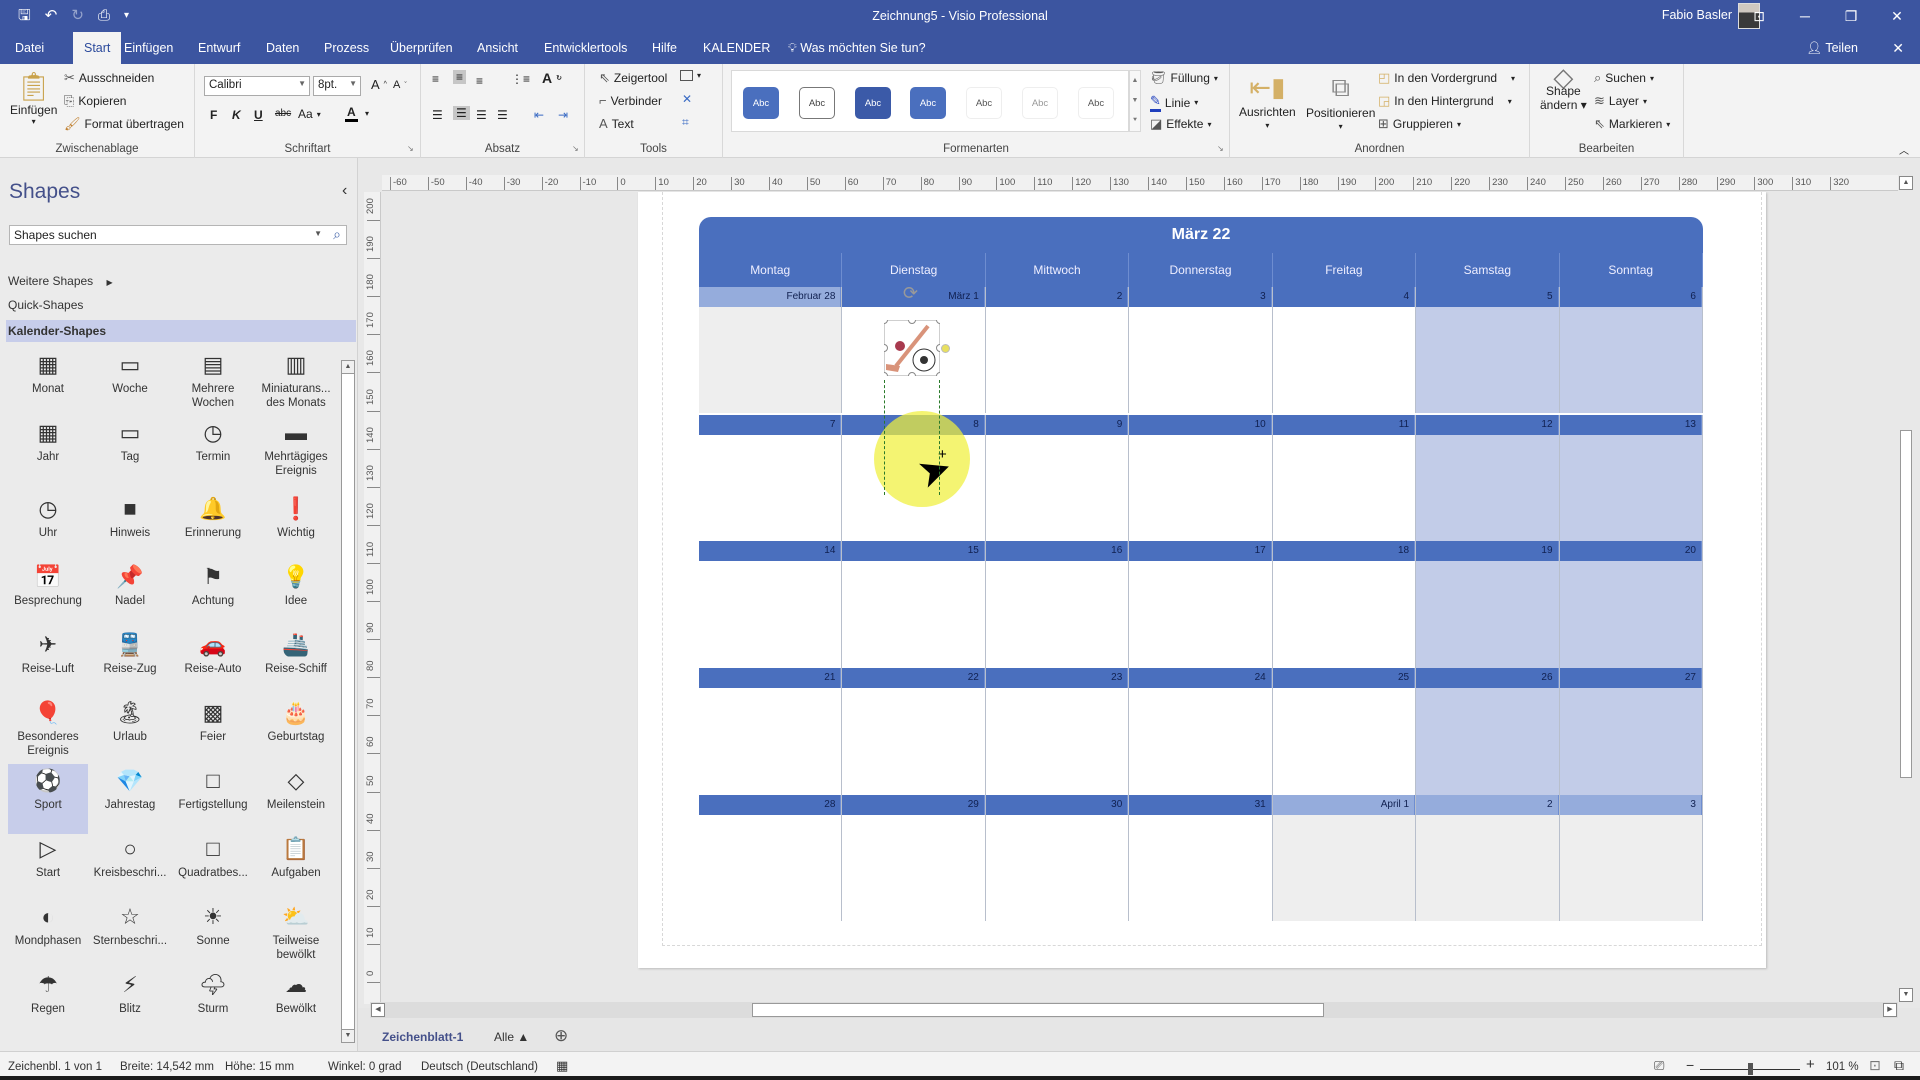 The width and height of the screenshot is (1920, 1080). Describe the element at coordinates (1057, 604) in the screenshot. I see `calendar-day-cell: 16` at that location.